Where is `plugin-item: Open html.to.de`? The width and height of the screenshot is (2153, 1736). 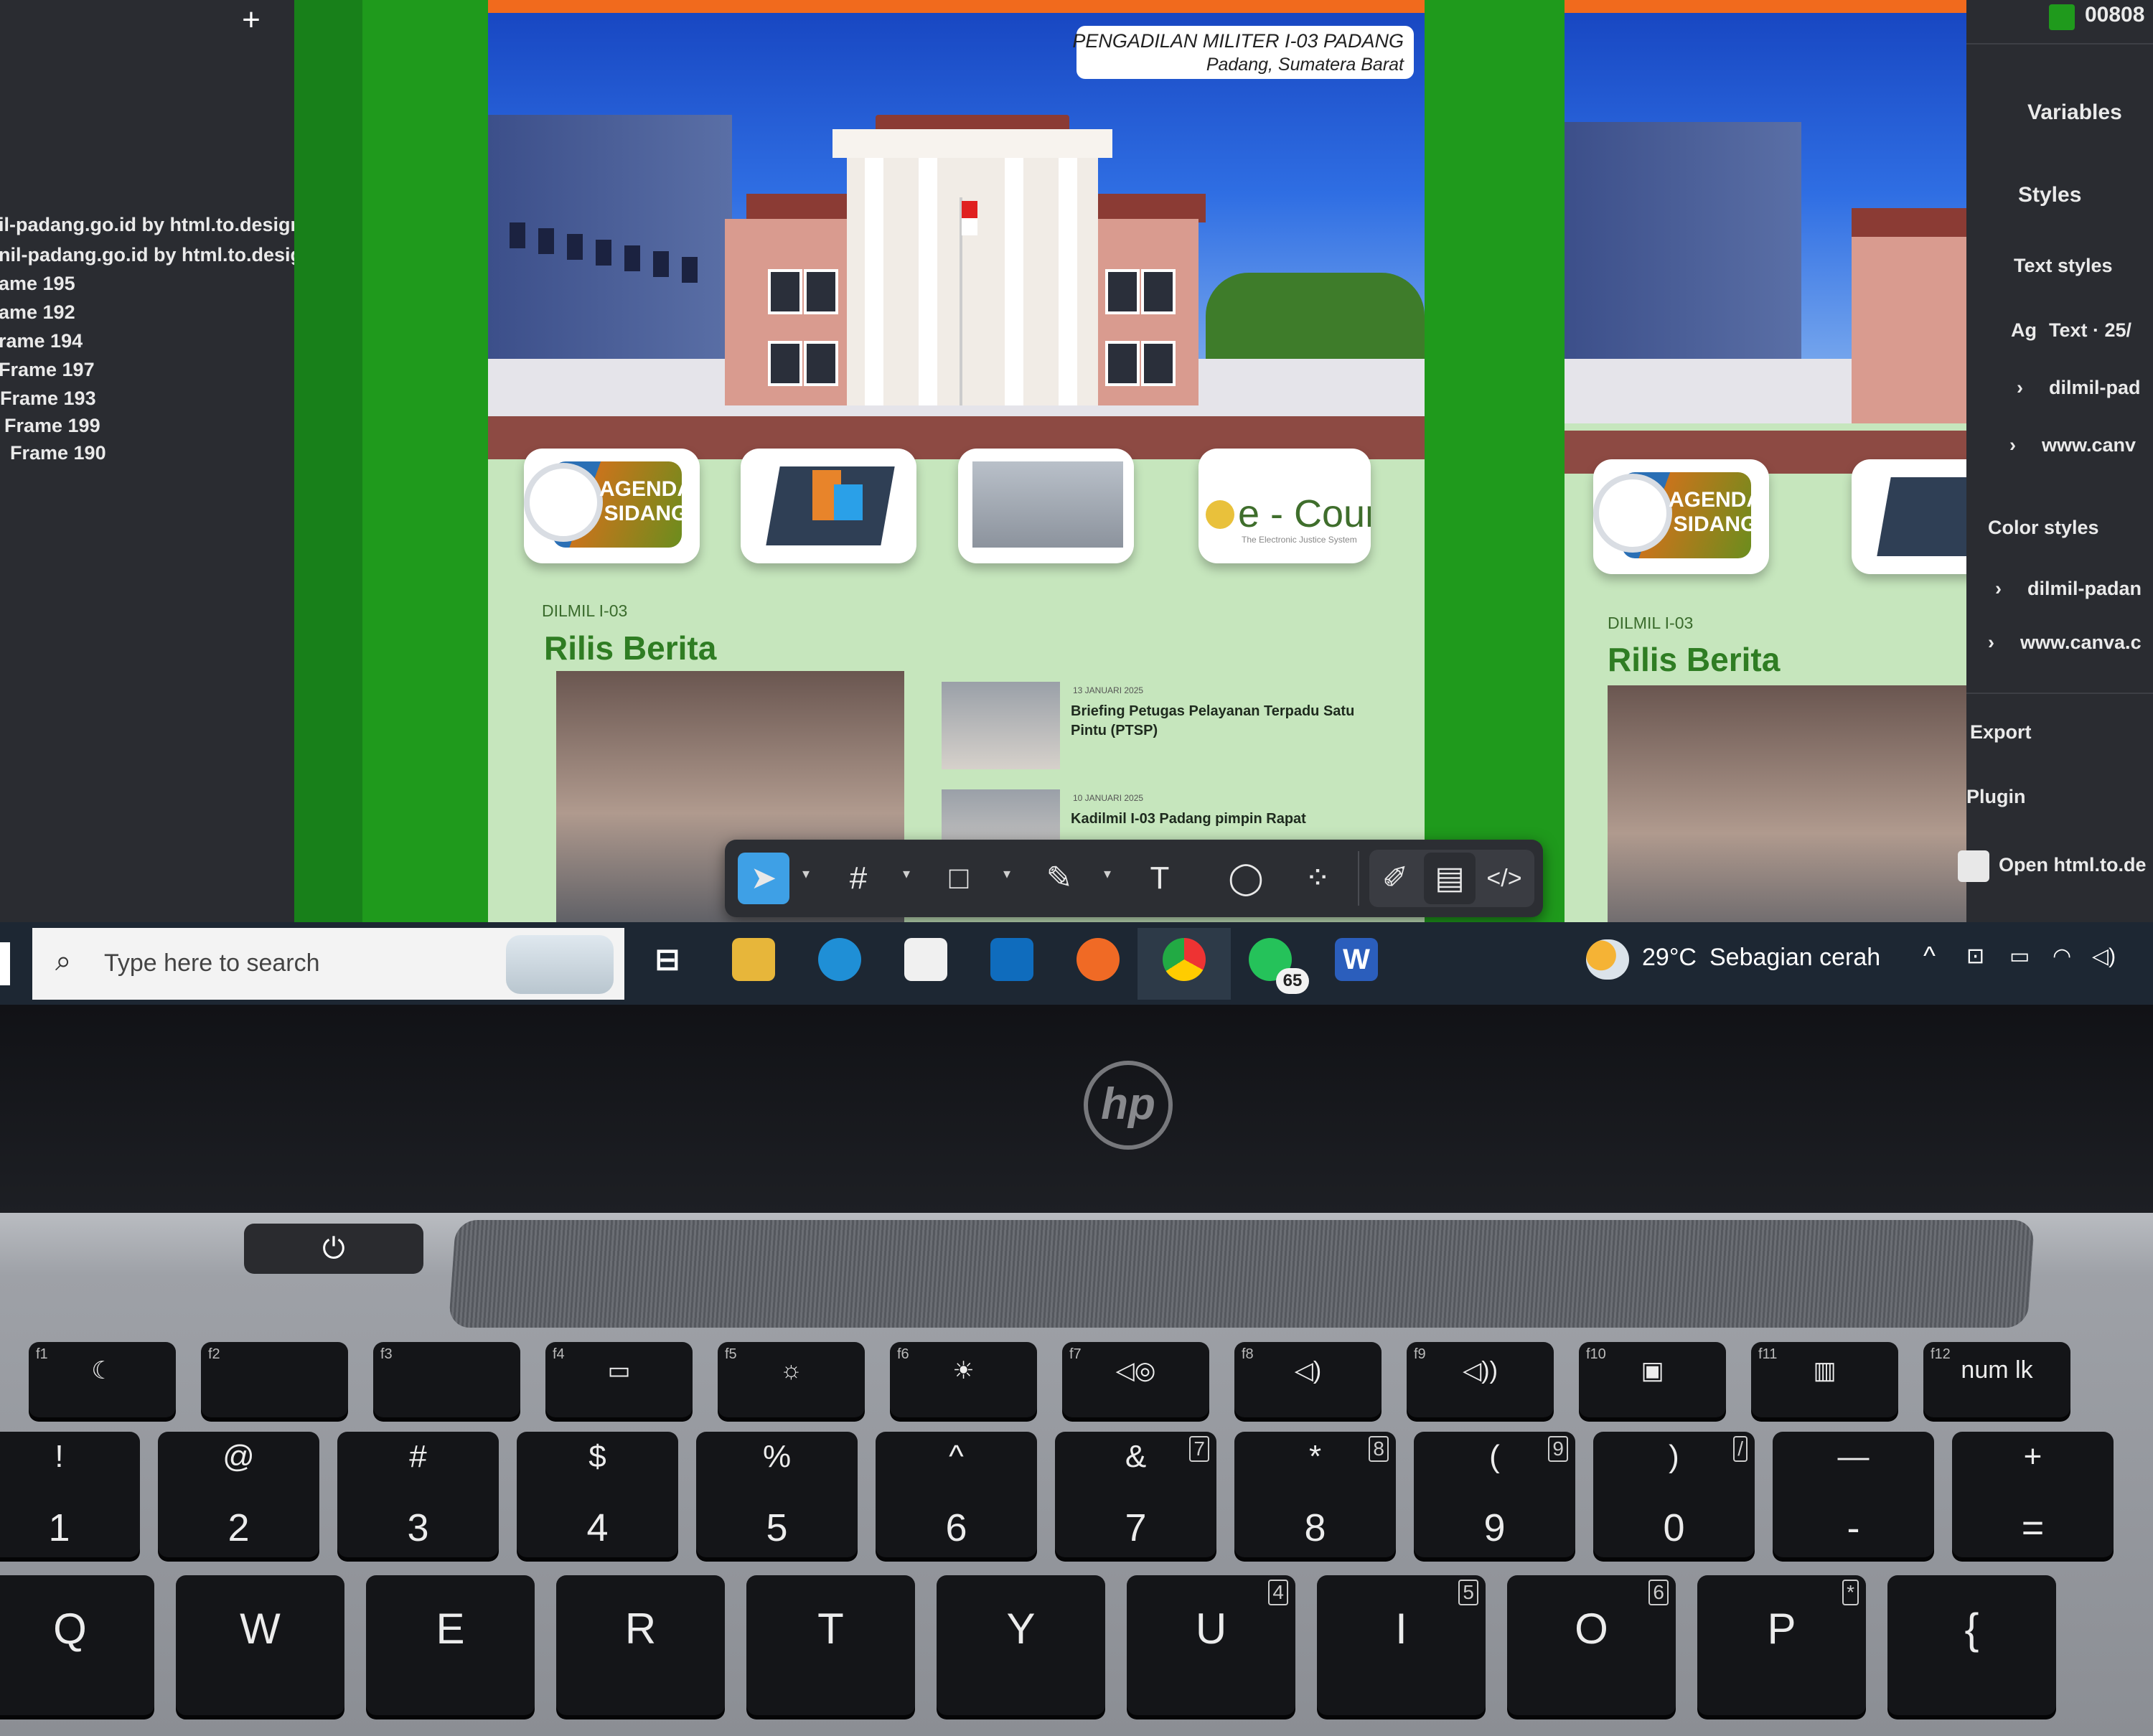
plugin-item: Open html.to.de is located at coordinates (2073, 865).